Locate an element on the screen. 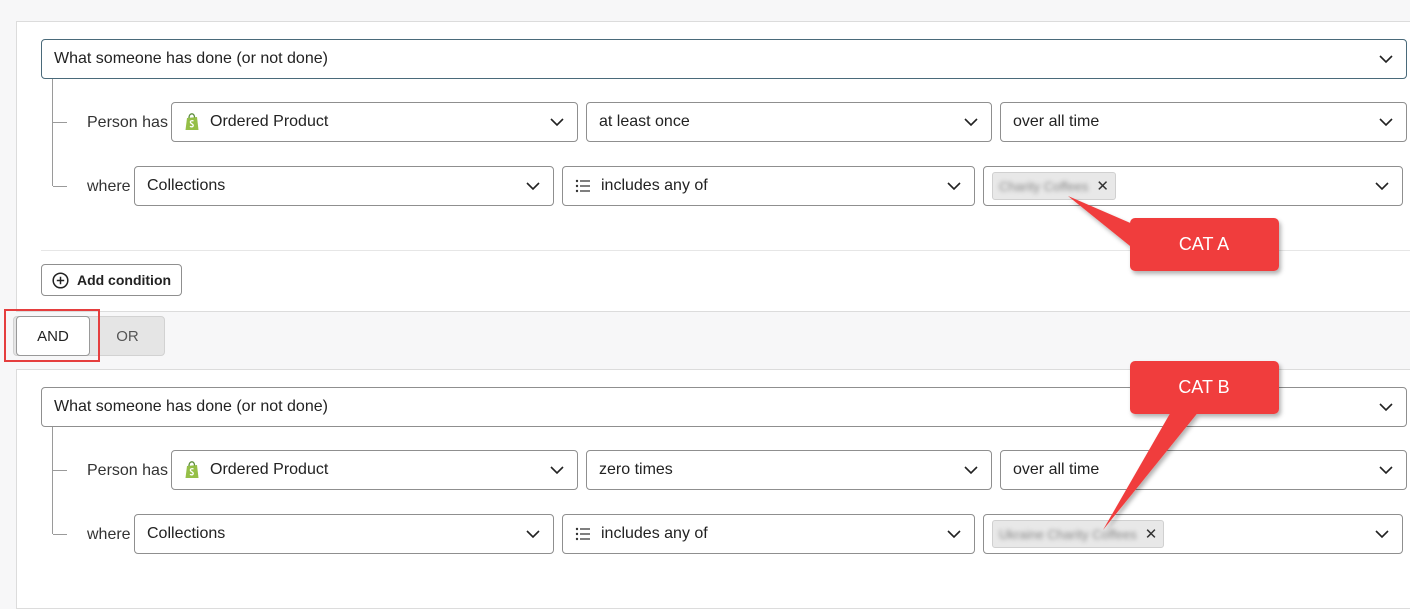 This screenshot has height=609, width=1410. frequency-label: at least once is located at coordinates (644, 121).